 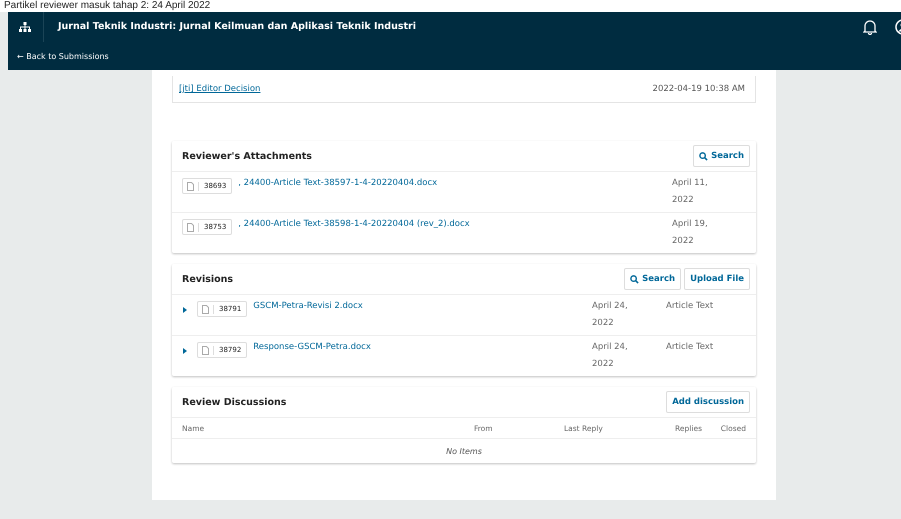 What do you see at coordinates (229, 27) in the screenshot?
I see `journal-title: Jurnal Teknik Industri: Jurnal Keilmuan dan Aplikasi Teknik Industri` at bounding box center [229, 27].